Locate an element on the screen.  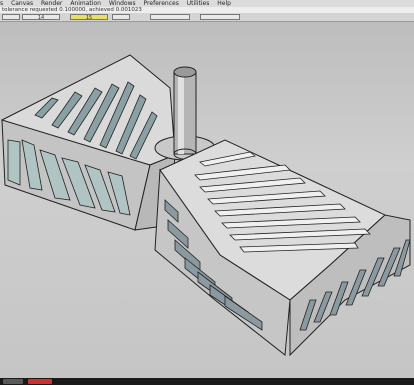
menu-item-canvas: Canvas is located at coordinates (22, 3).